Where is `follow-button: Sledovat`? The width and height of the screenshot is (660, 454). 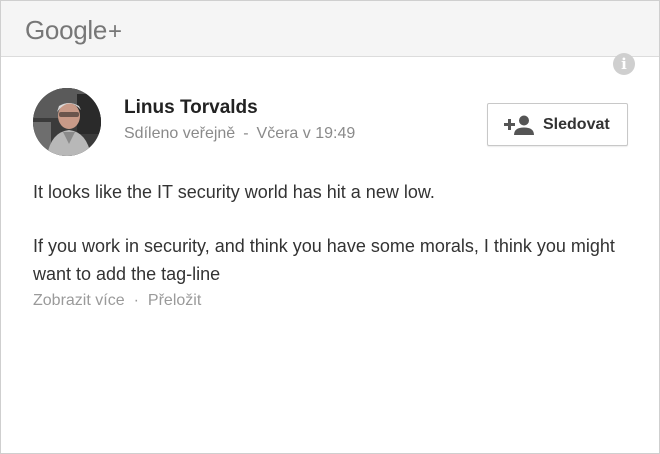 follow-button: Sledovat is located at coordinates (557, 124).